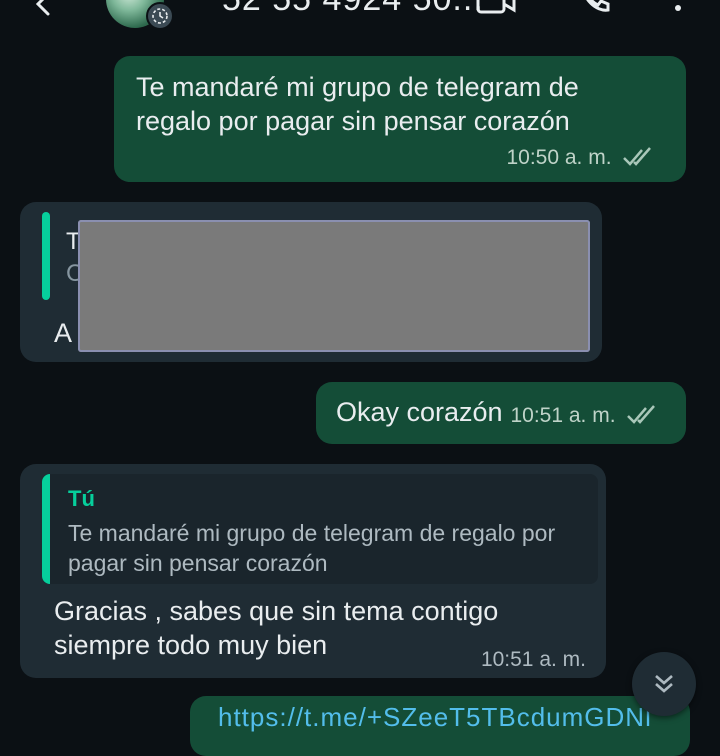  I want to click on scroll-to-bottom-button, so click(664, 684).